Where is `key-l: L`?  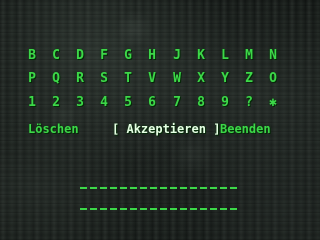
key-l: L is located at coordinates (225, 56).